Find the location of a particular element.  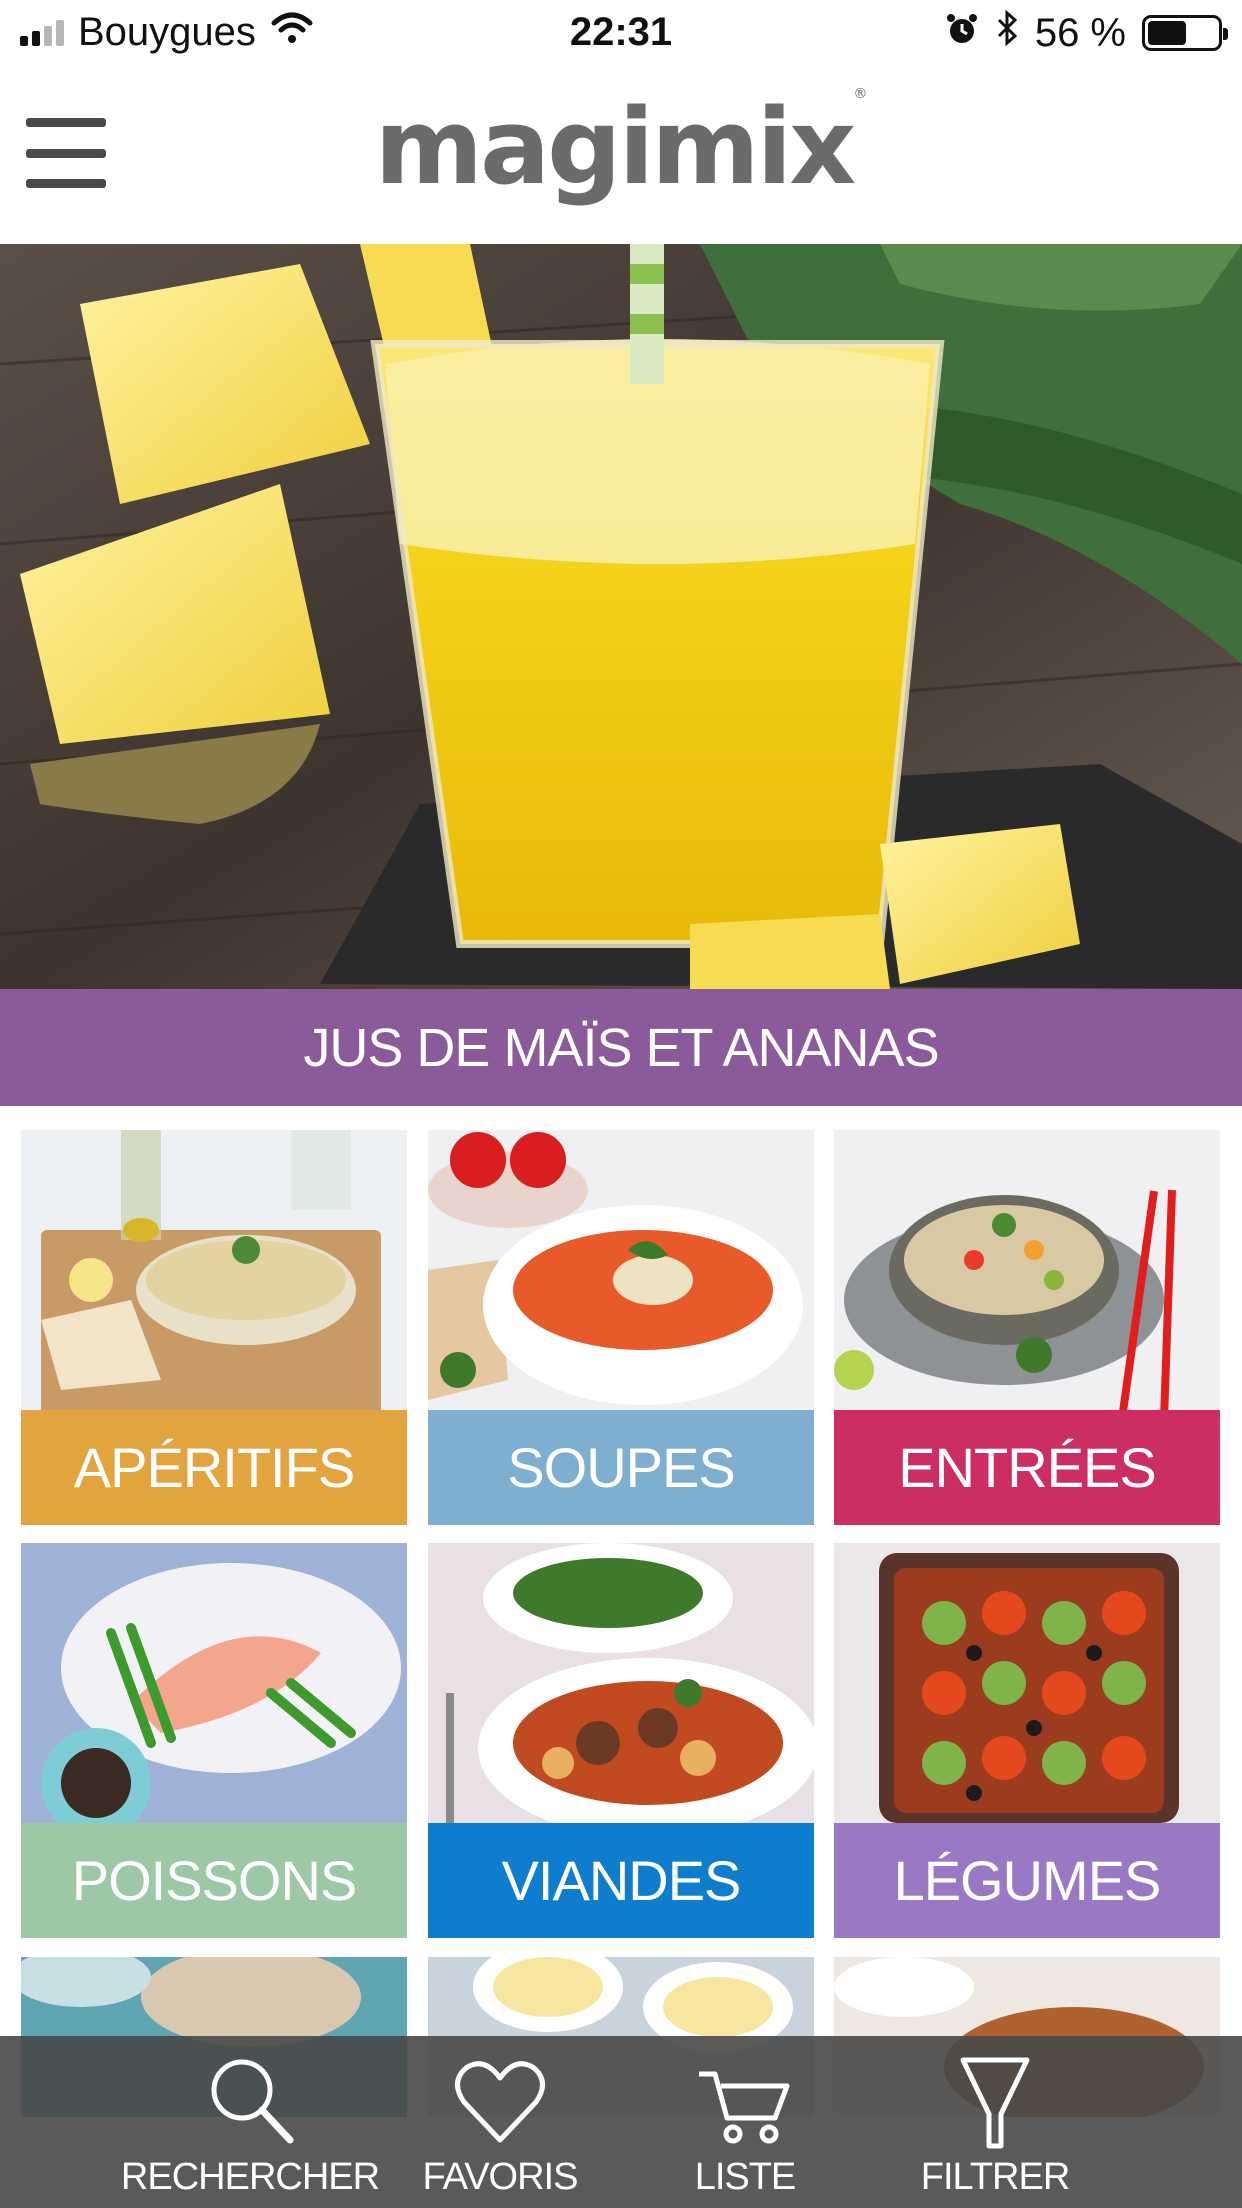

tab-label: FAVORIS is located at coordinates (500, 2177).